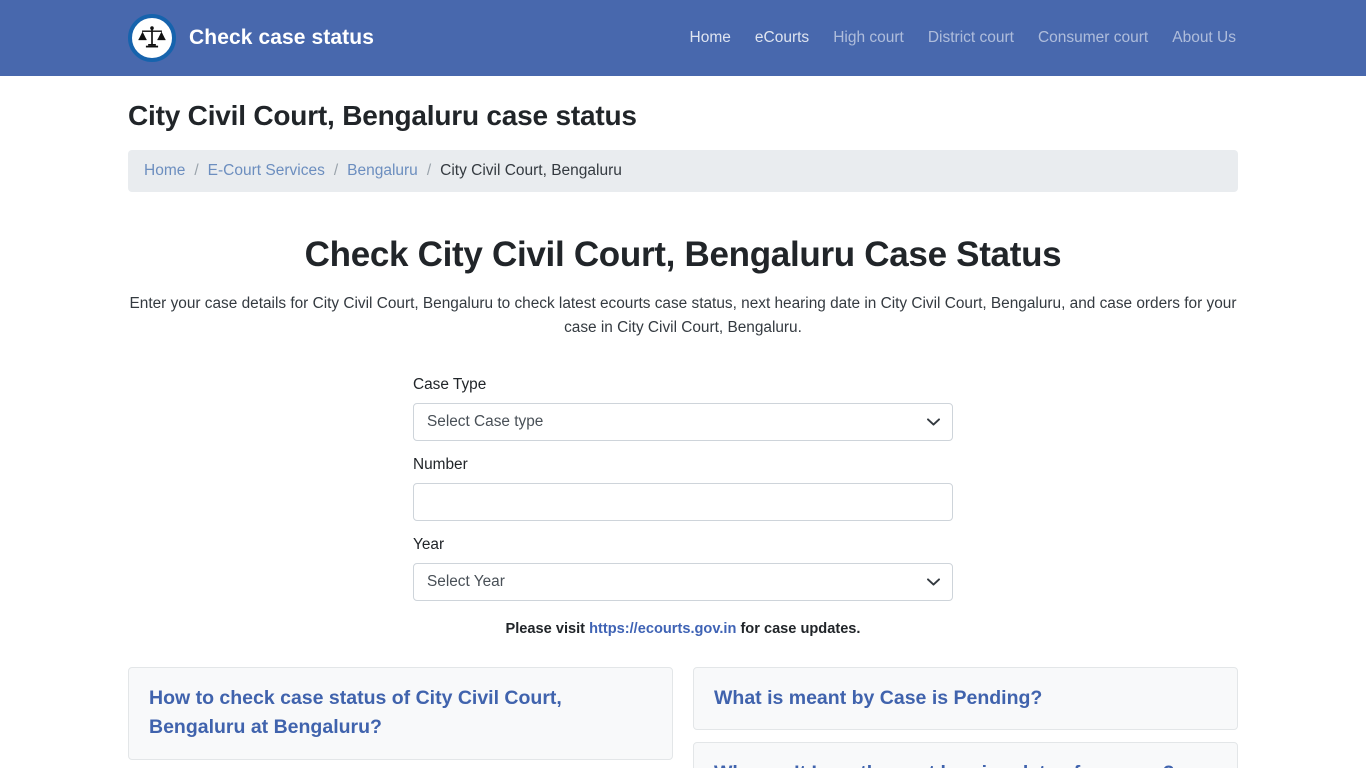  I want to click on number-label: Number, so click(440, 464).